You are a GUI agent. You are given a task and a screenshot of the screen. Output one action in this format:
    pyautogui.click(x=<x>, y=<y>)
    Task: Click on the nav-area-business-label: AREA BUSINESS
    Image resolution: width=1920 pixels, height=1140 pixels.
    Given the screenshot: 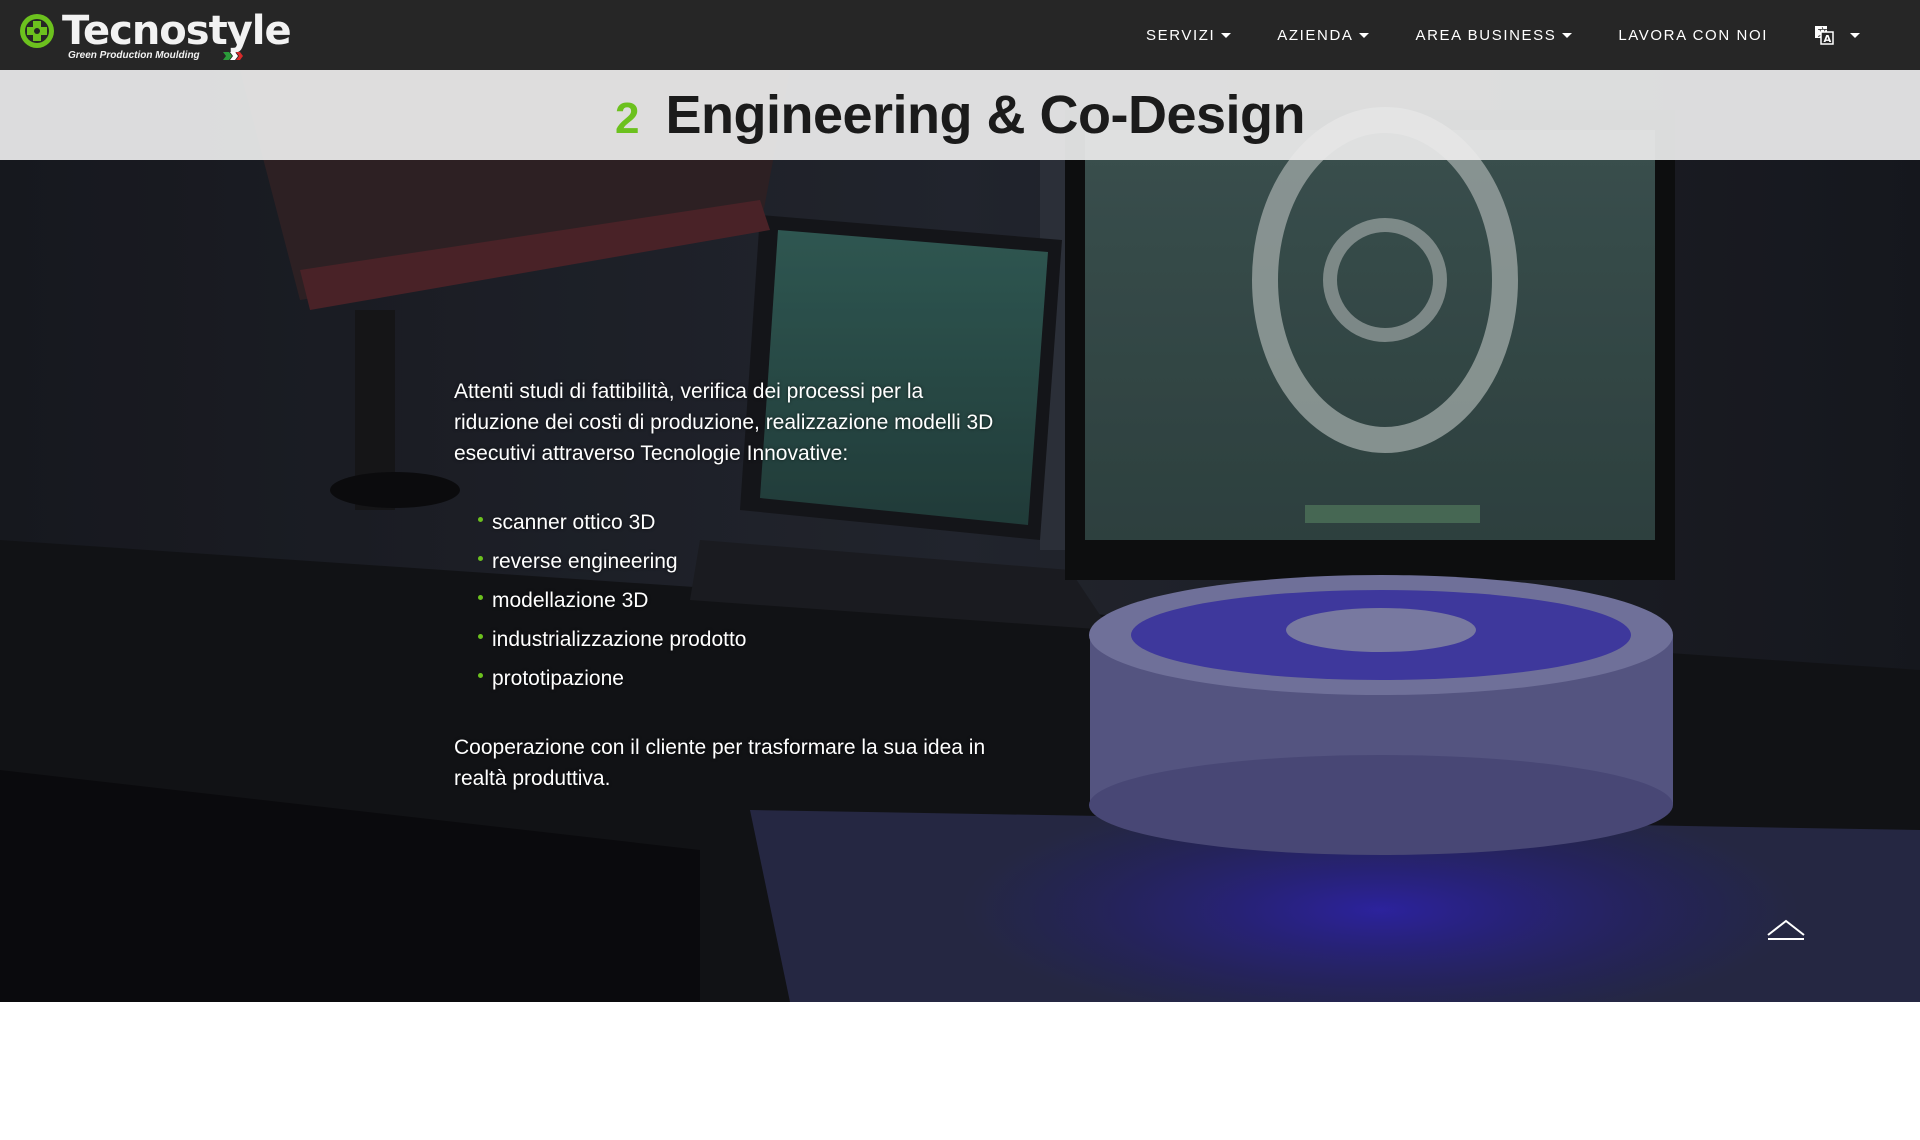 What is the action you would take?
    pyautogui.click(x=1486, y=35)
    